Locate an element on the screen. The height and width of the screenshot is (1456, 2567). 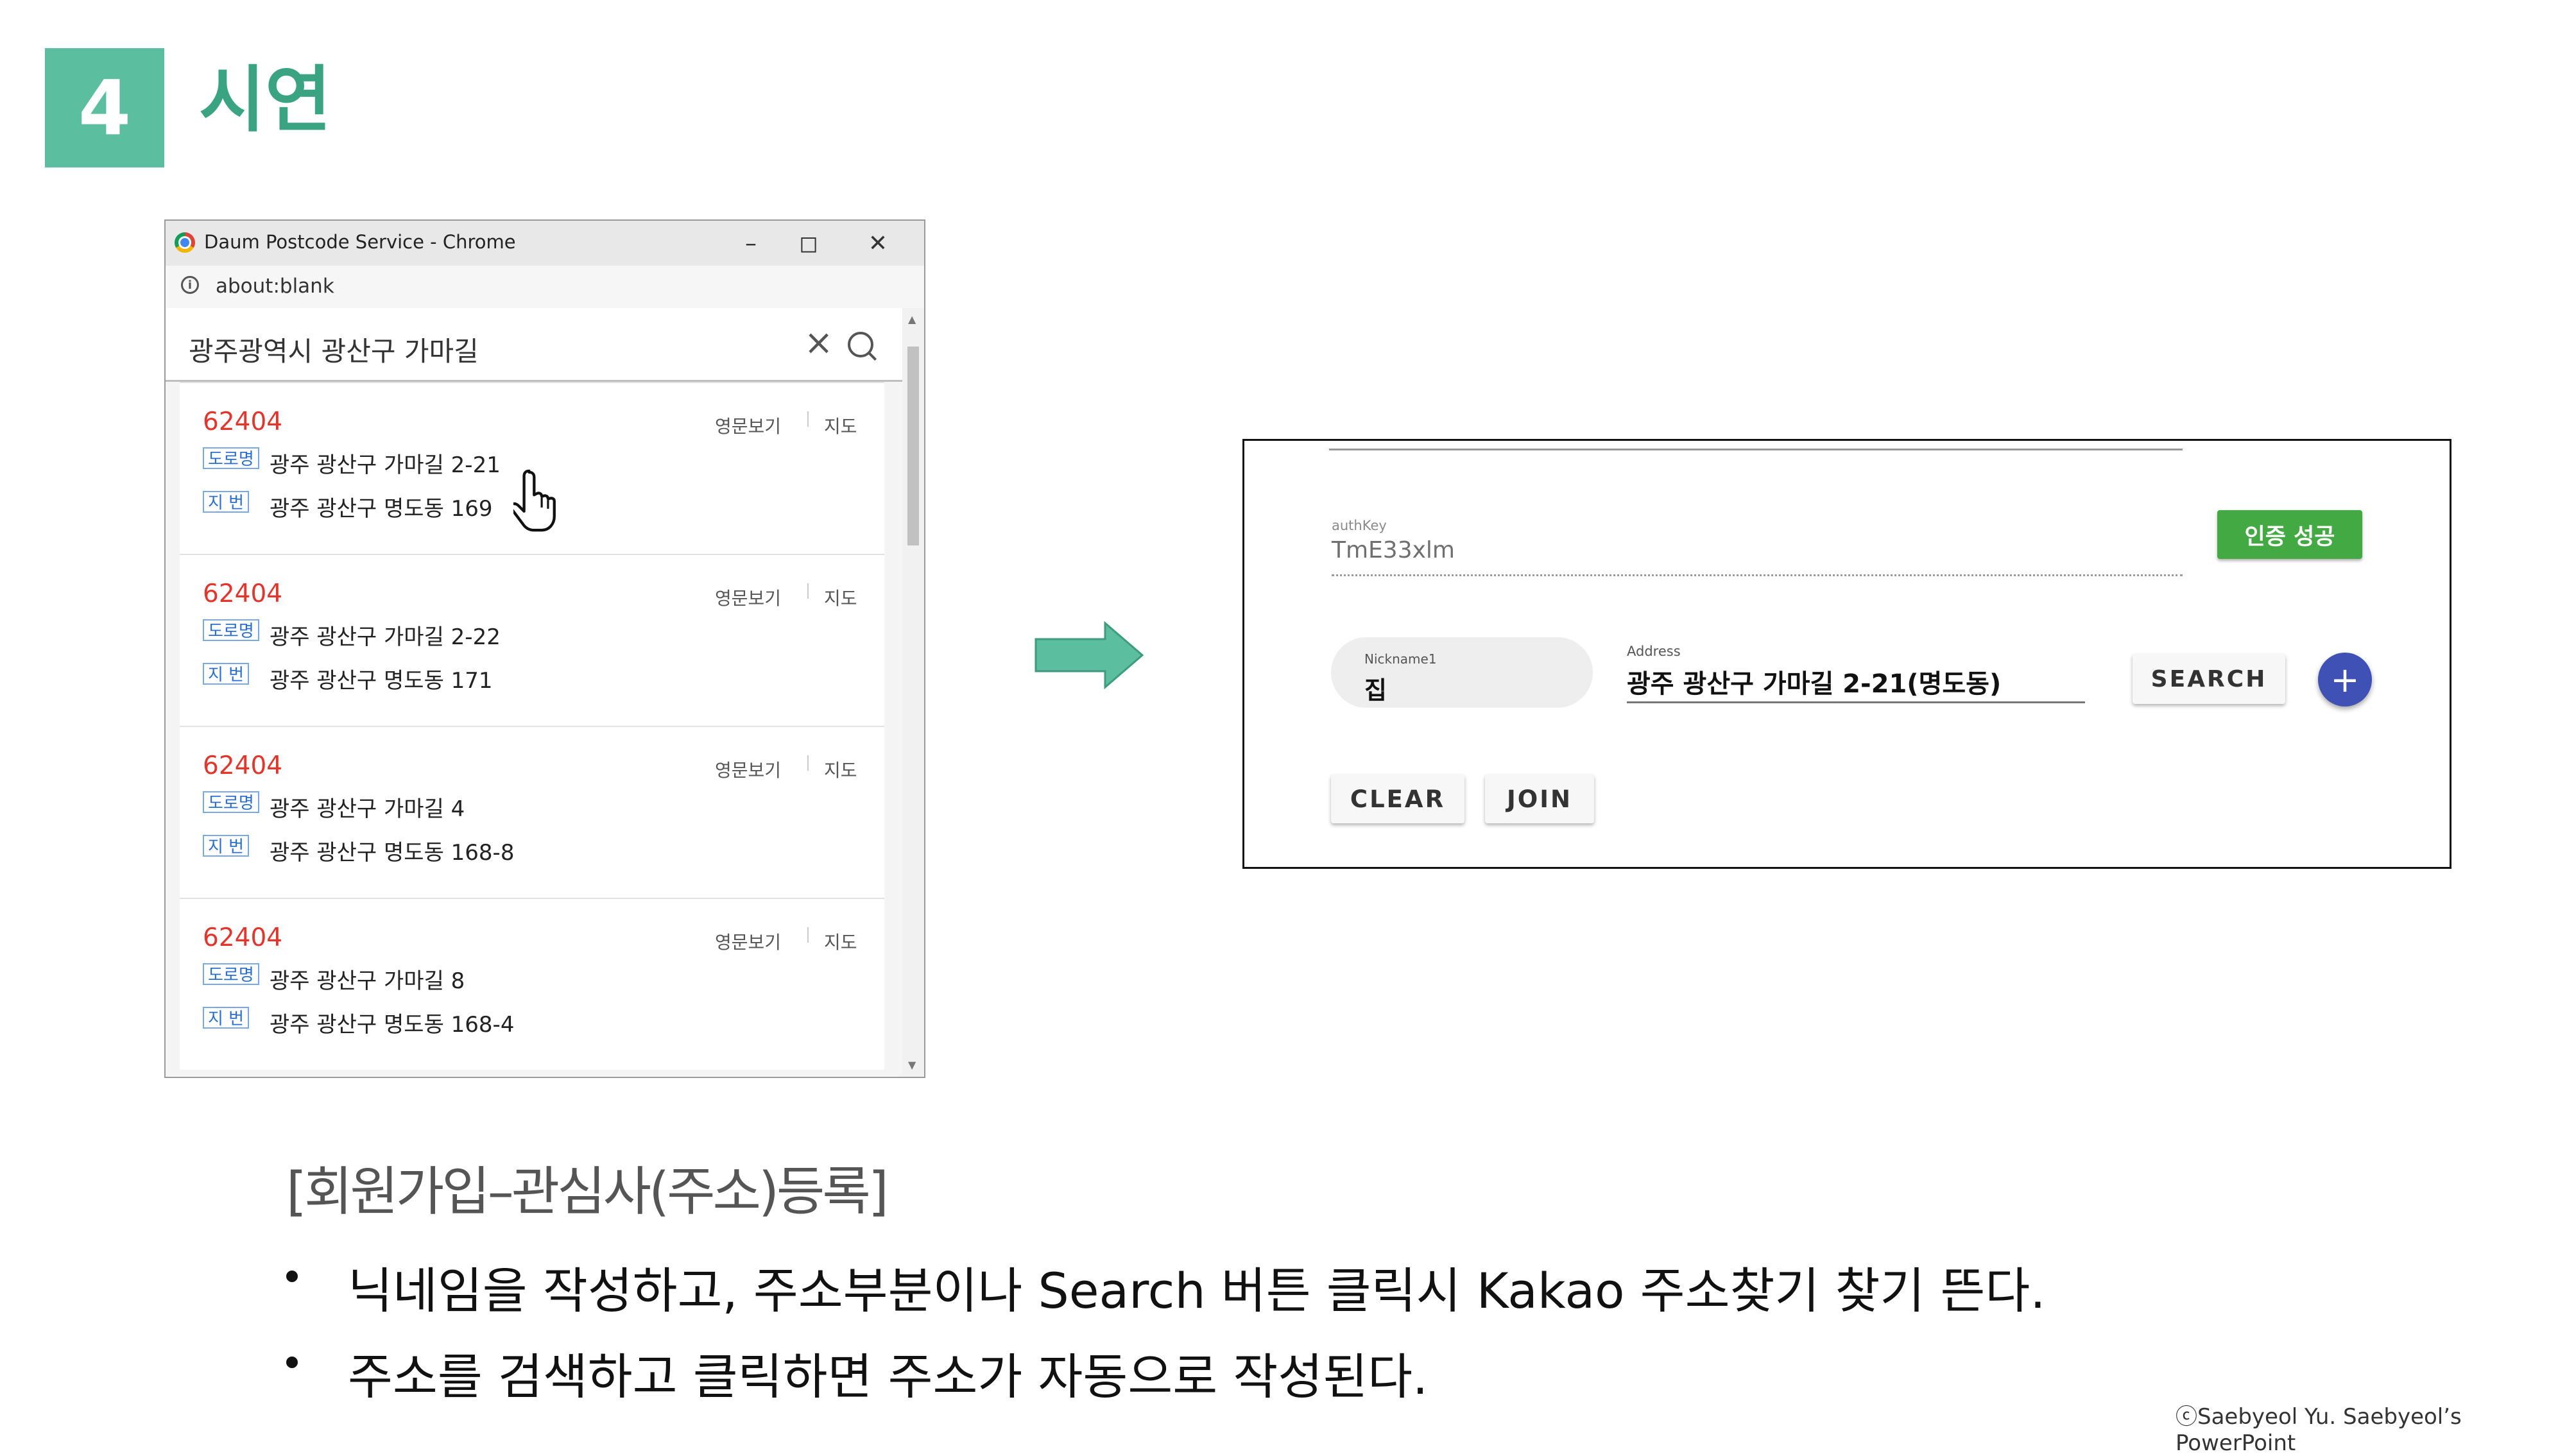
window-title: Daum Postcode Service - Chrome is located at coordinates (360, 242).